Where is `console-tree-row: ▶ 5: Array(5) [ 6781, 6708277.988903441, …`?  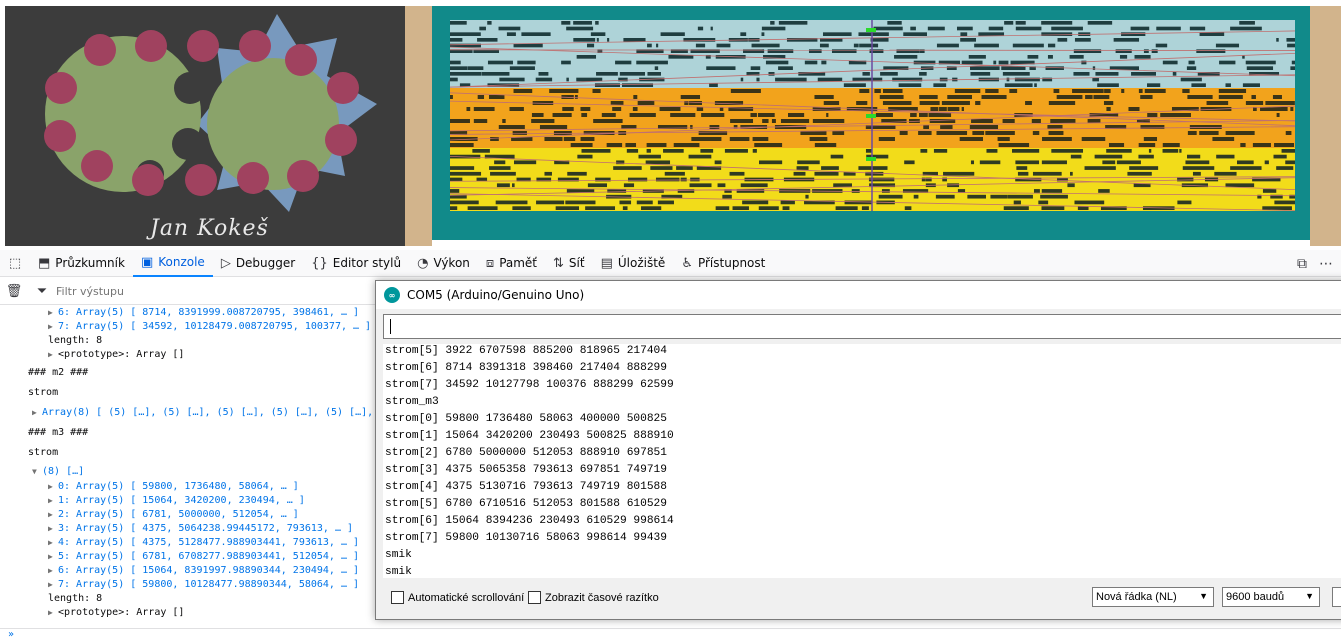 console-tree-row: ▶ 5: Array(5) [ 6781, 6708277.988903441, … is located at coordinates (203, 557).